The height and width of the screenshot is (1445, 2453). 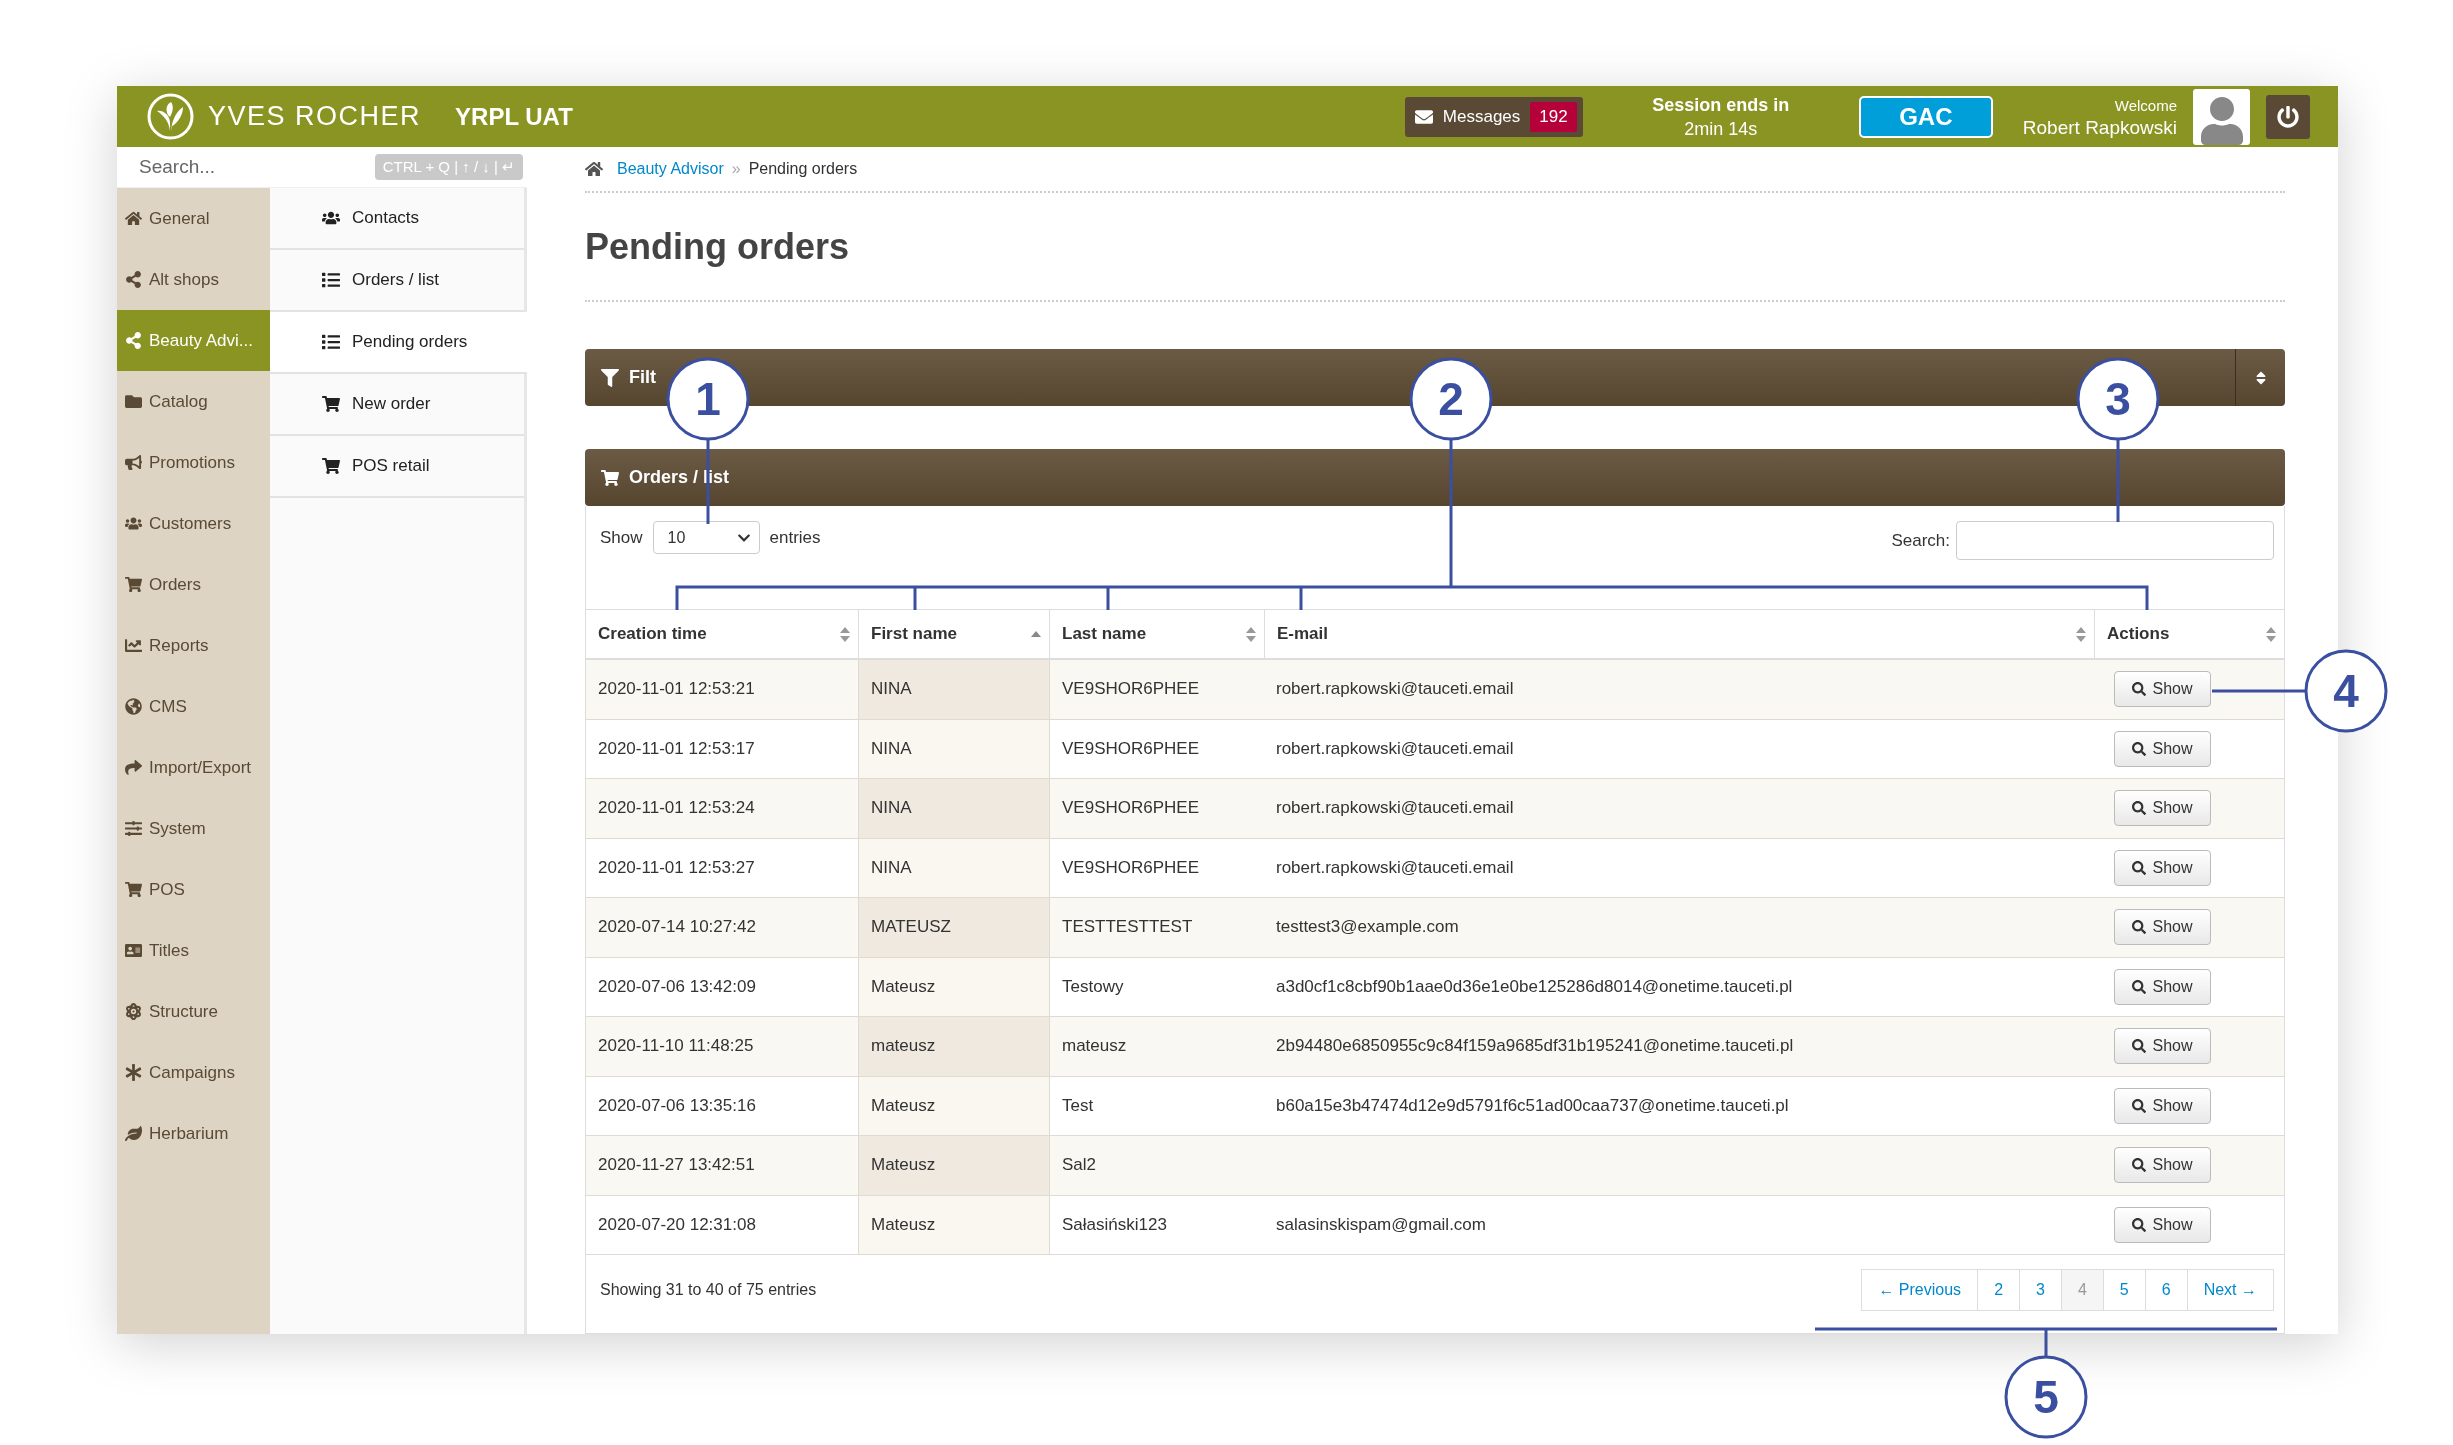 What do you see at coordinates (1553, 116) in the screenshot?
I see `messages-count: 192` at bounding box center [1553, 116].